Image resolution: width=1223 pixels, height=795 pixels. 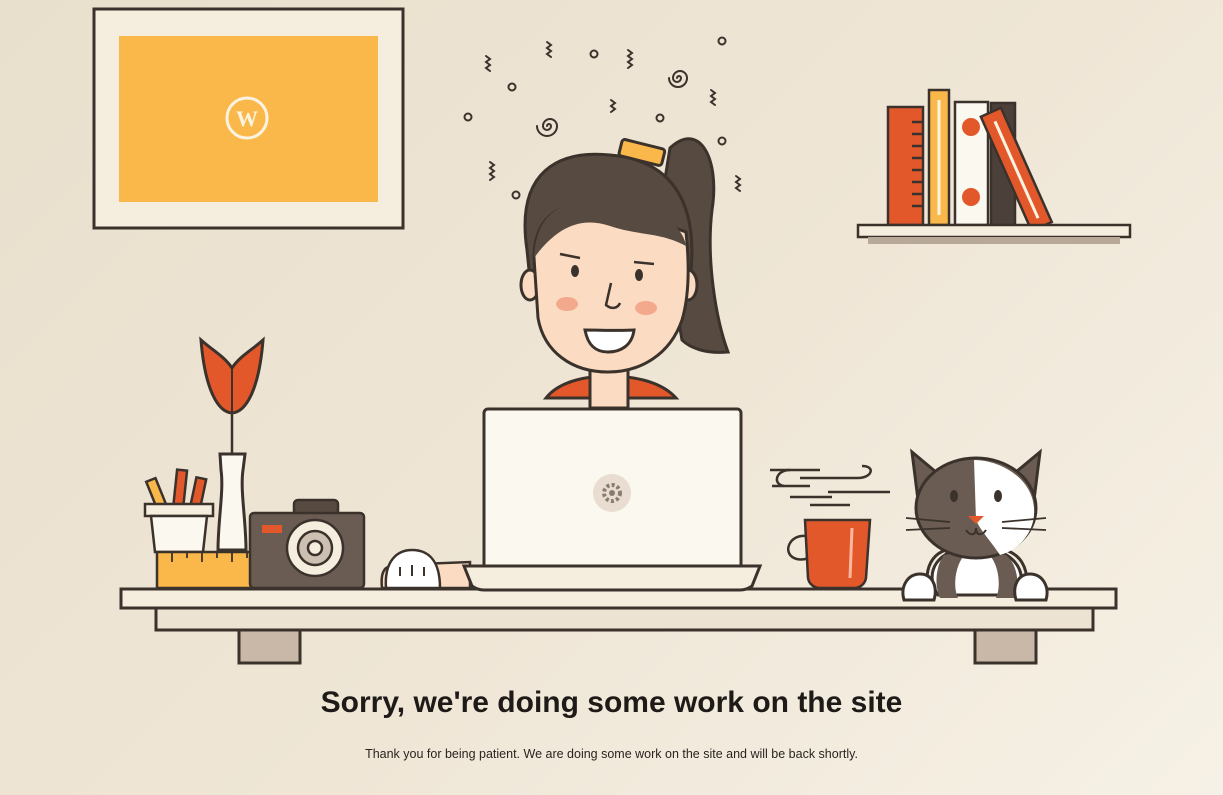 I want to click on laptop, so click(x=612, y=499).